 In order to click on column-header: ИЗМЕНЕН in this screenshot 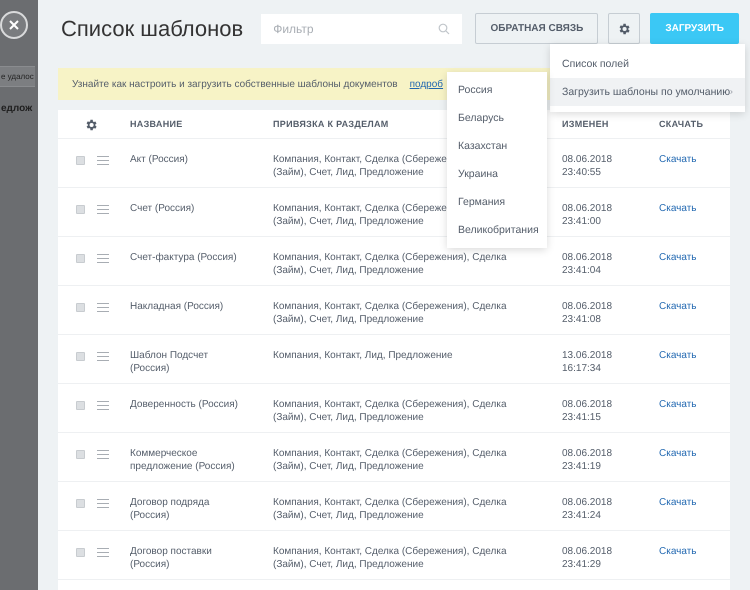, I will do `click(585, 124)`.